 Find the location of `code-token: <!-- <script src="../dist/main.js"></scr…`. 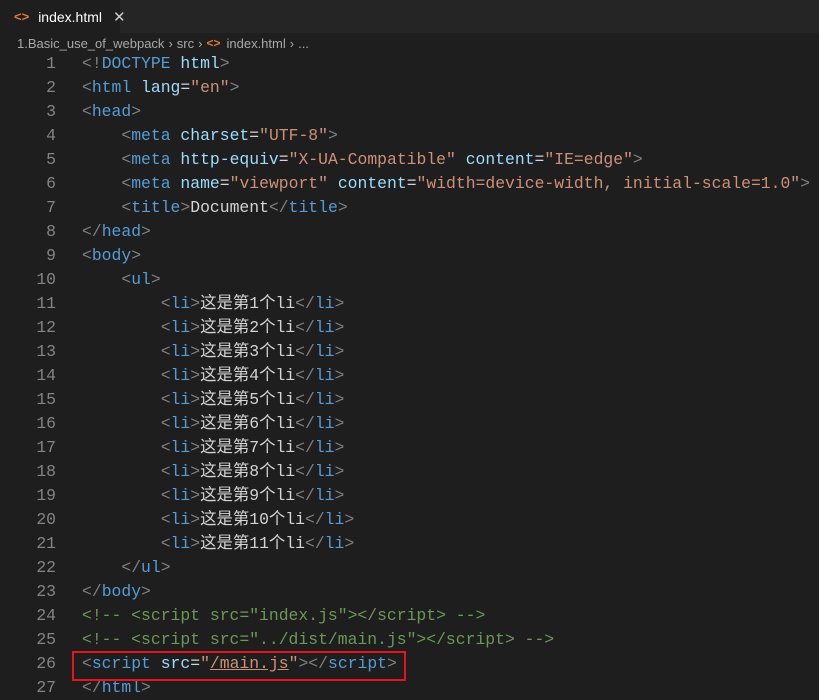

code-token: <!-- <script src="../dist/main.js"></scr… is located at coordinates (318, 639).